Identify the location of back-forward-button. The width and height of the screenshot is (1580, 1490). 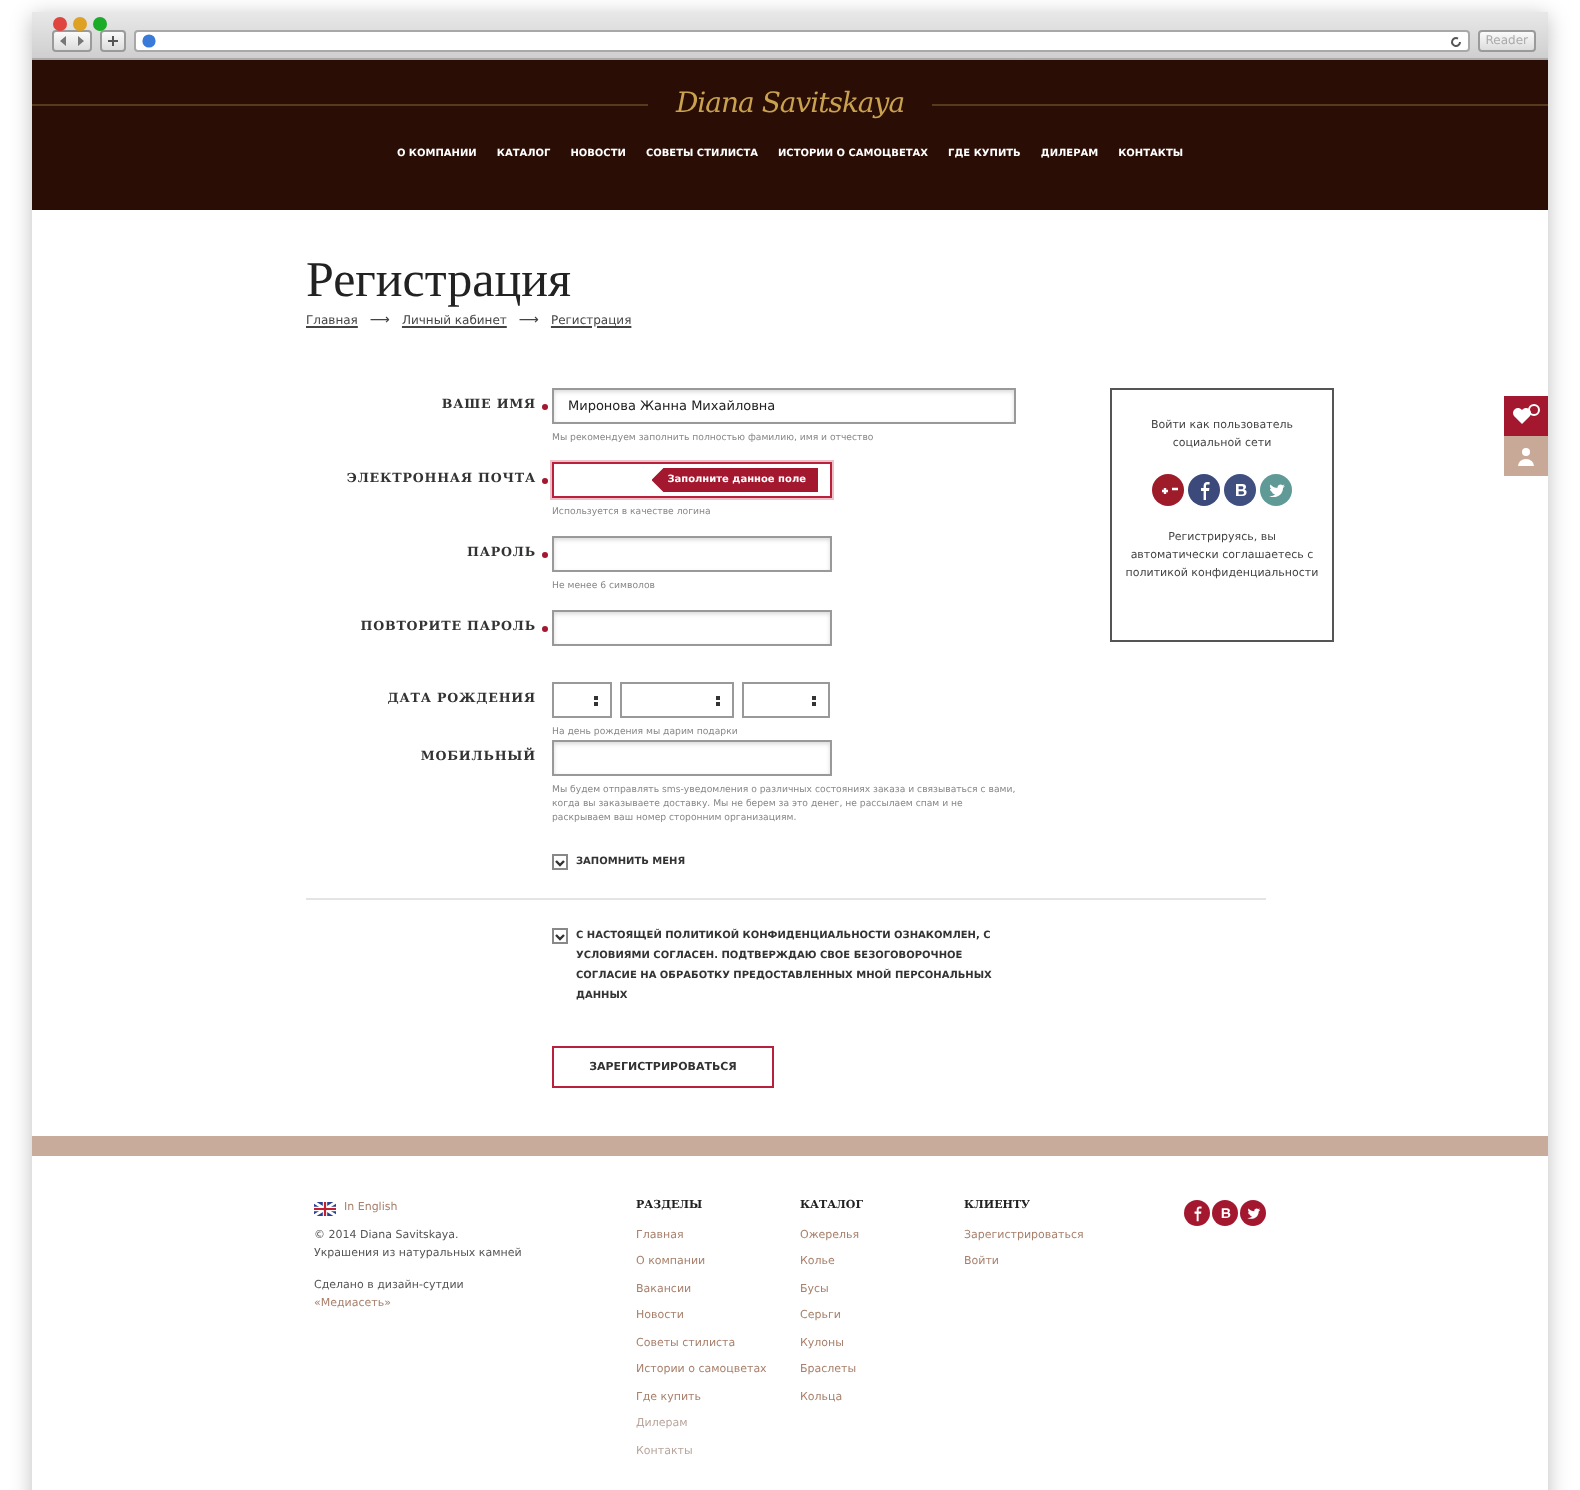
(72, 41).